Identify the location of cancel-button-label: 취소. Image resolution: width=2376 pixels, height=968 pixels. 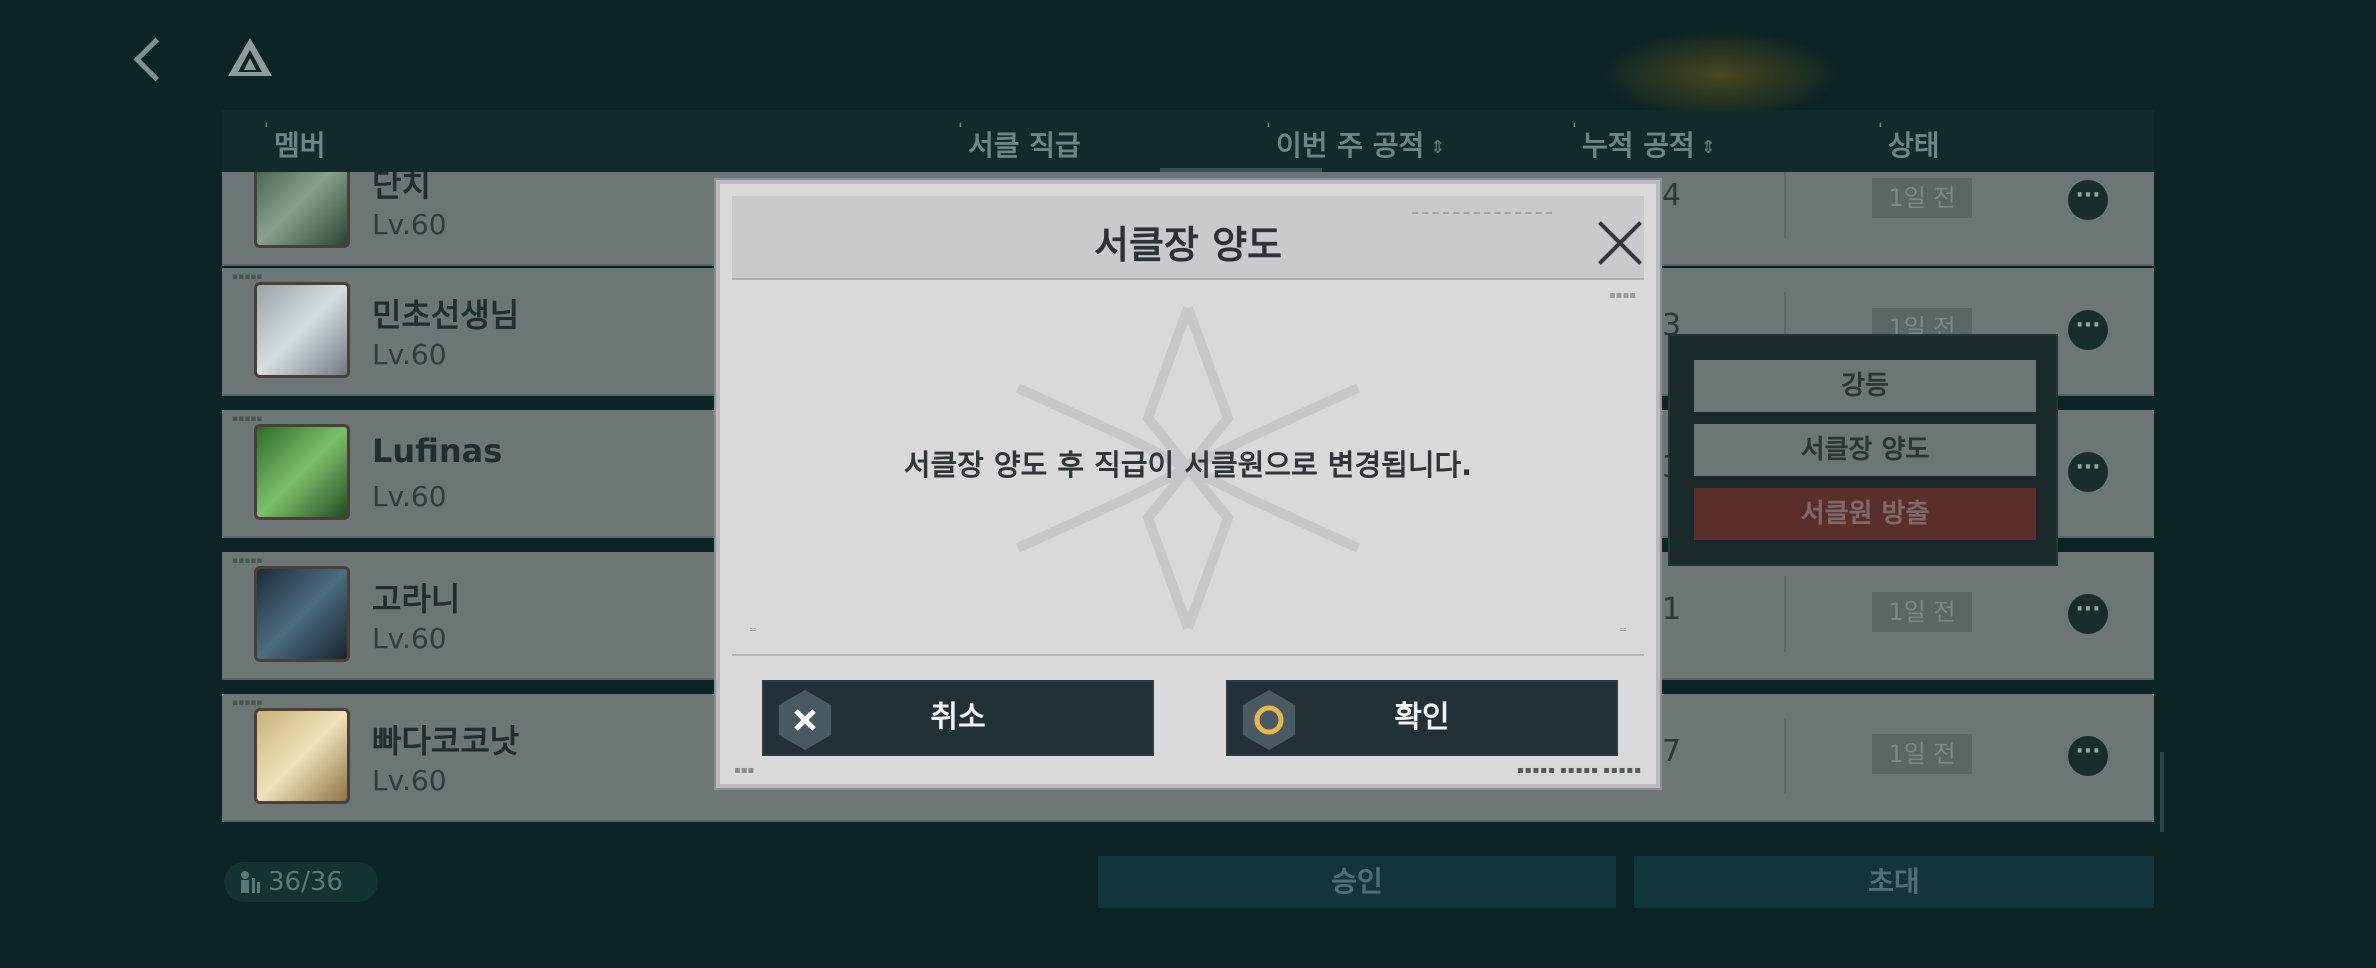
(958, 717).